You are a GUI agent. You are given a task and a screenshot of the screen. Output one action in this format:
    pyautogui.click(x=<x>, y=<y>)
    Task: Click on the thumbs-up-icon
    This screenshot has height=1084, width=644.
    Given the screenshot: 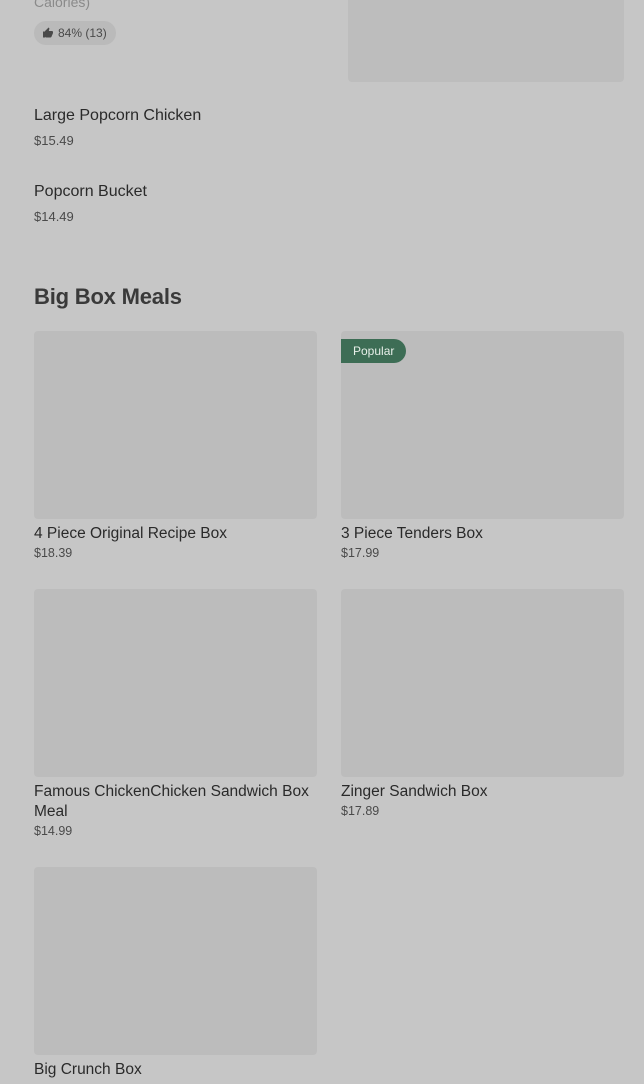 What is the action you would take?
    pyautogui.click(x=48, y=32)
    